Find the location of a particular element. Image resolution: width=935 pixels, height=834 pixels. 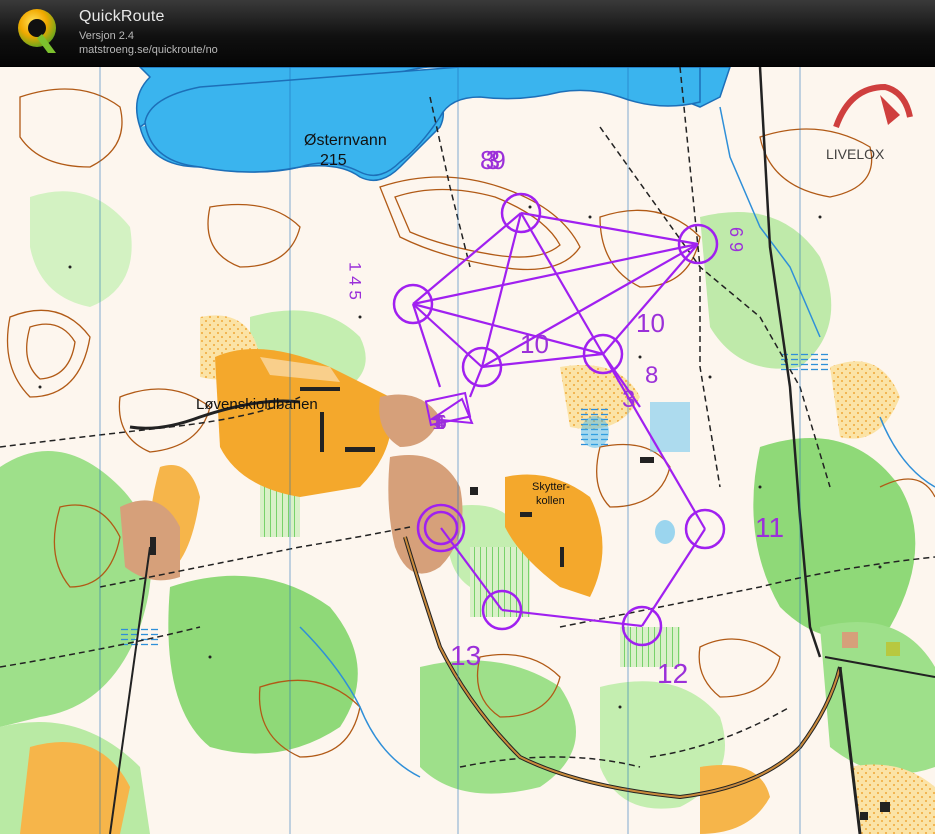

label-10-right: 10 is located at coordinates (650, 323).